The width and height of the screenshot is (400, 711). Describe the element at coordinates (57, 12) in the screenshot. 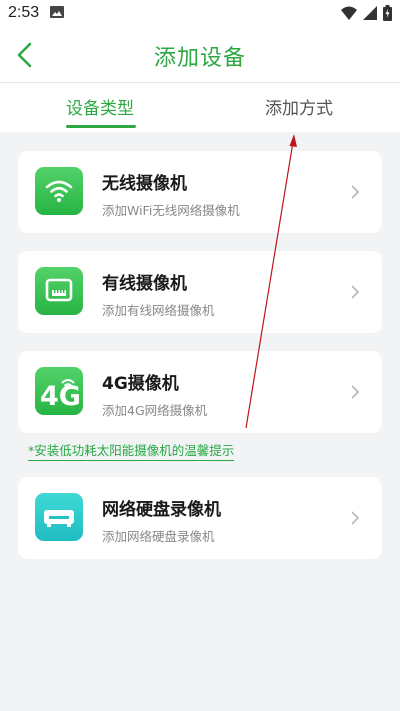

I see `gallery-notification-icon` at that location.